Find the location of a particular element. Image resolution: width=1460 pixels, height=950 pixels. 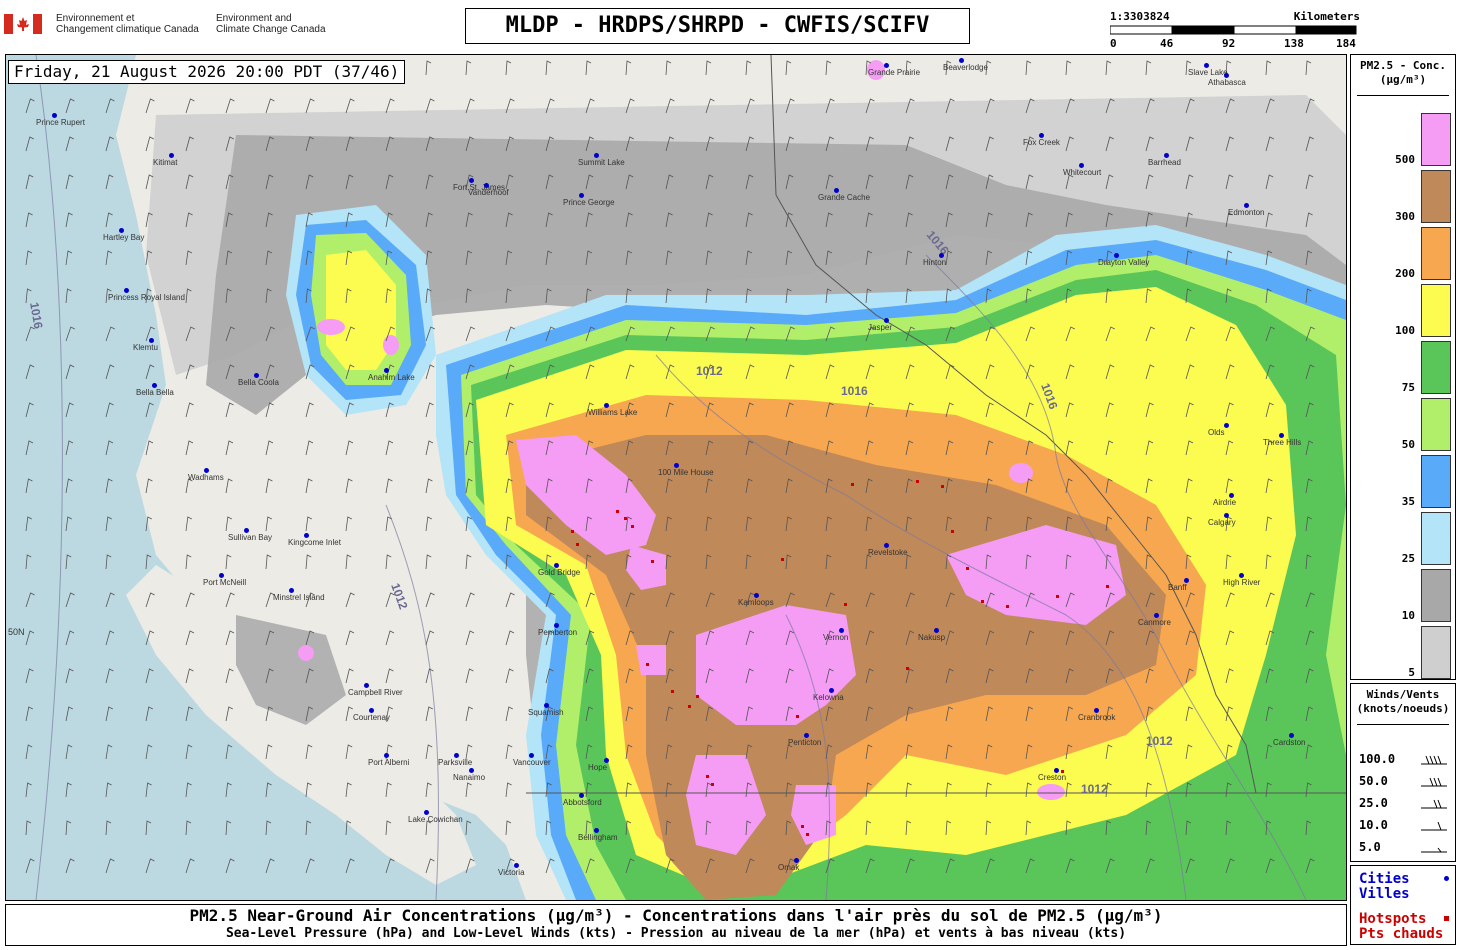

scale-unit: Kilometers is located at coordinates (1326, 16).